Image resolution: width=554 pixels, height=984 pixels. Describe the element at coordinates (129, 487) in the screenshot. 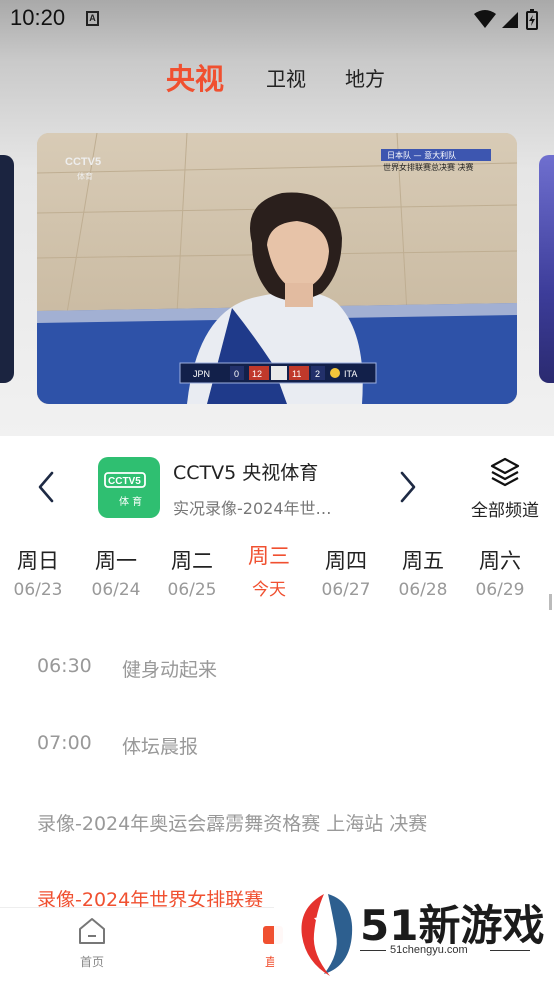

I see `channel-logo: CCTV5 体 育` at that location.